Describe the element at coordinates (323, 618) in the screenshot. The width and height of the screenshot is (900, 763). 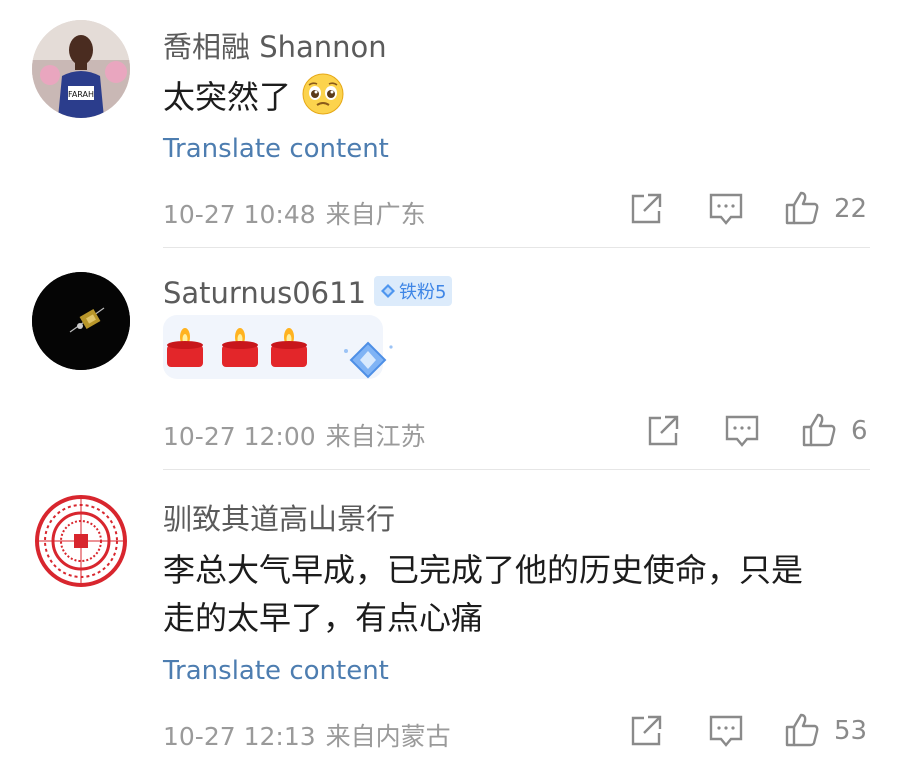
I see `comment-text: 走的太早了，有点心痛` at that location.